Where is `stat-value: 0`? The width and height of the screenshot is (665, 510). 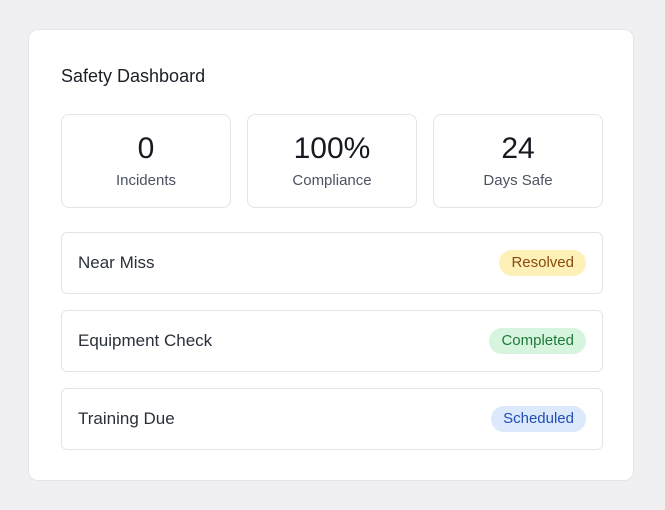 stat-value: 0 is located at coordinates (146, 148).